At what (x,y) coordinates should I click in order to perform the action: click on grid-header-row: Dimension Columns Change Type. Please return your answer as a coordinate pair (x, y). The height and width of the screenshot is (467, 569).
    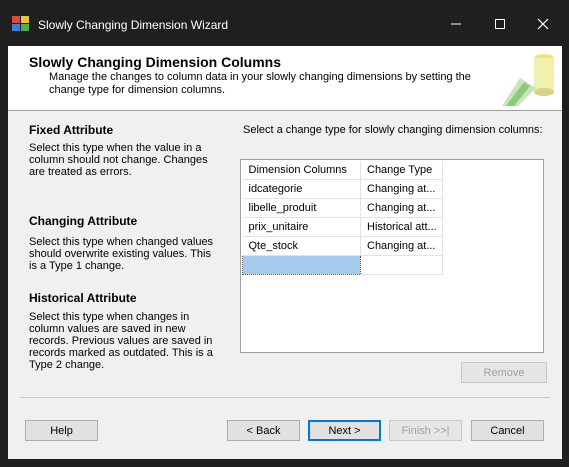
    Looking at the image, I should click on (342, 170).